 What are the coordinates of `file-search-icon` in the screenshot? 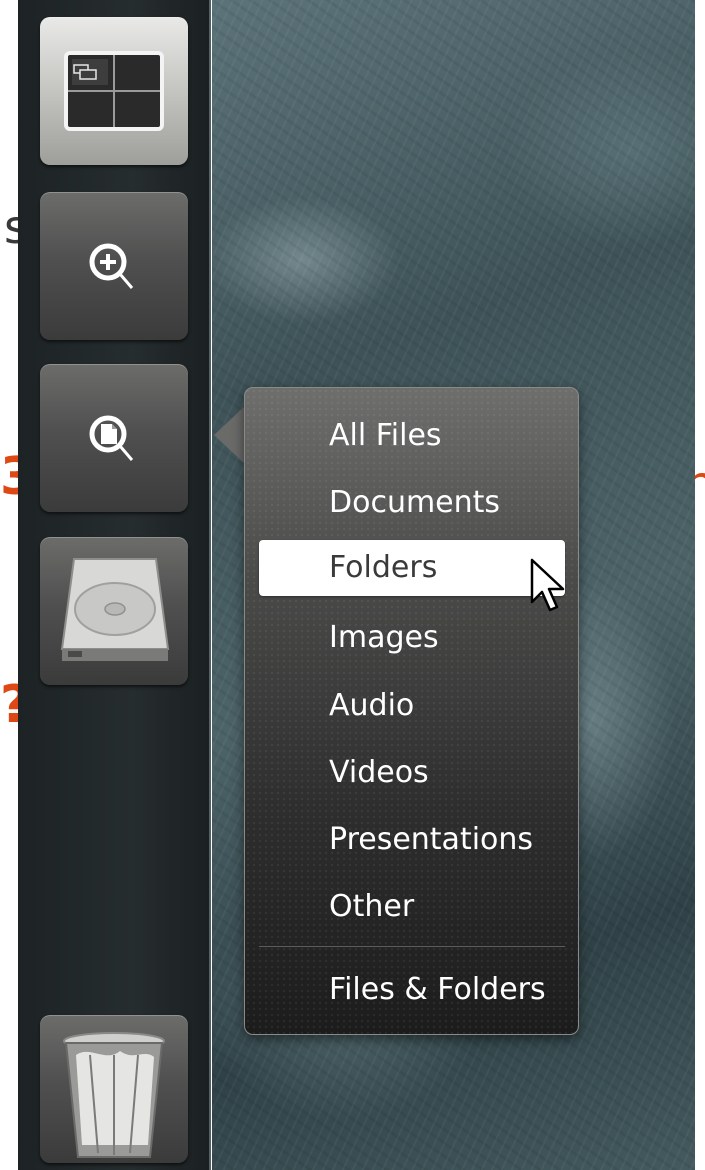 It's located at (111, 438).